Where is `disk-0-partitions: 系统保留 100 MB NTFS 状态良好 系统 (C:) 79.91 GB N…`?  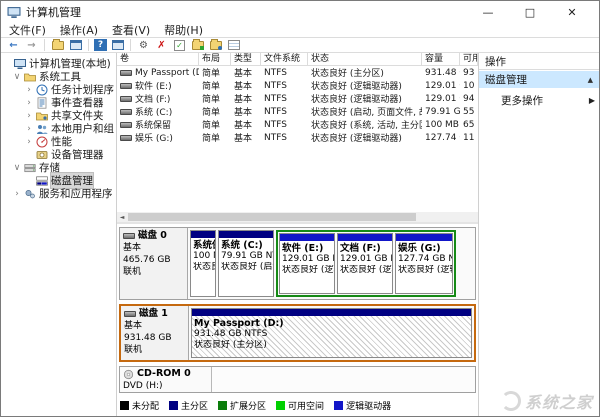
disk-0-partitions: 系统保留 100 MB NTFS 状态良好 系统 (C:) 79.91 GB N… is located at coordinates (331, 263).